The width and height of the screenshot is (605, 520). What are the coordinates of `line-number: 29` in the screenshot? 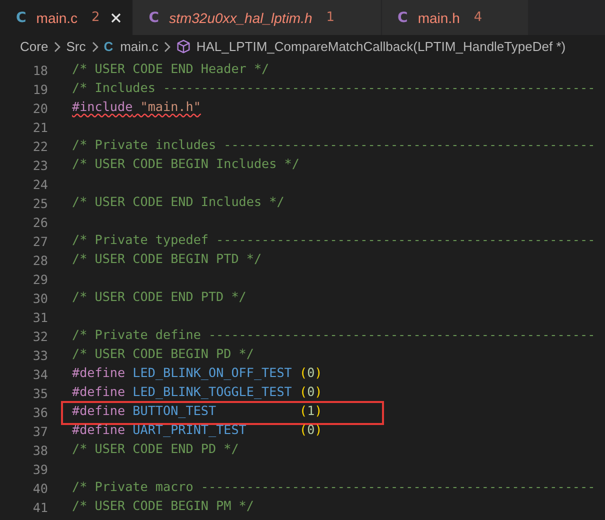 It's located at (40, 279).